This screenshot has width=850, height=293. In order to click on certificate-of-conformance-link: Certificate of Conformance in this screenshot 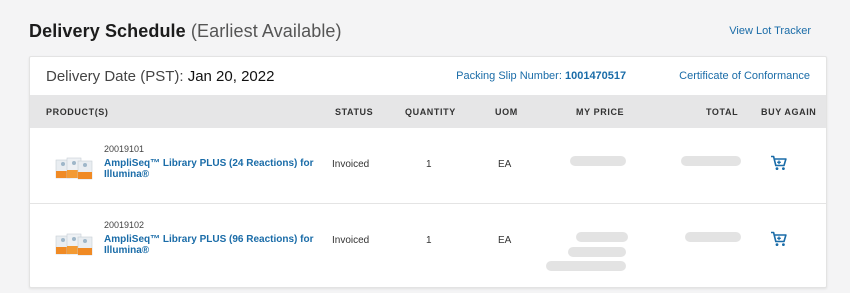, I will do `click(744, 76)`.